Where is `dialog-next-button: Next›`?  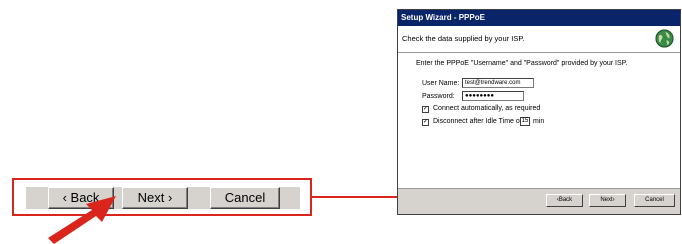 dialog-next-button: Next› is located at coordinates (607, 200).